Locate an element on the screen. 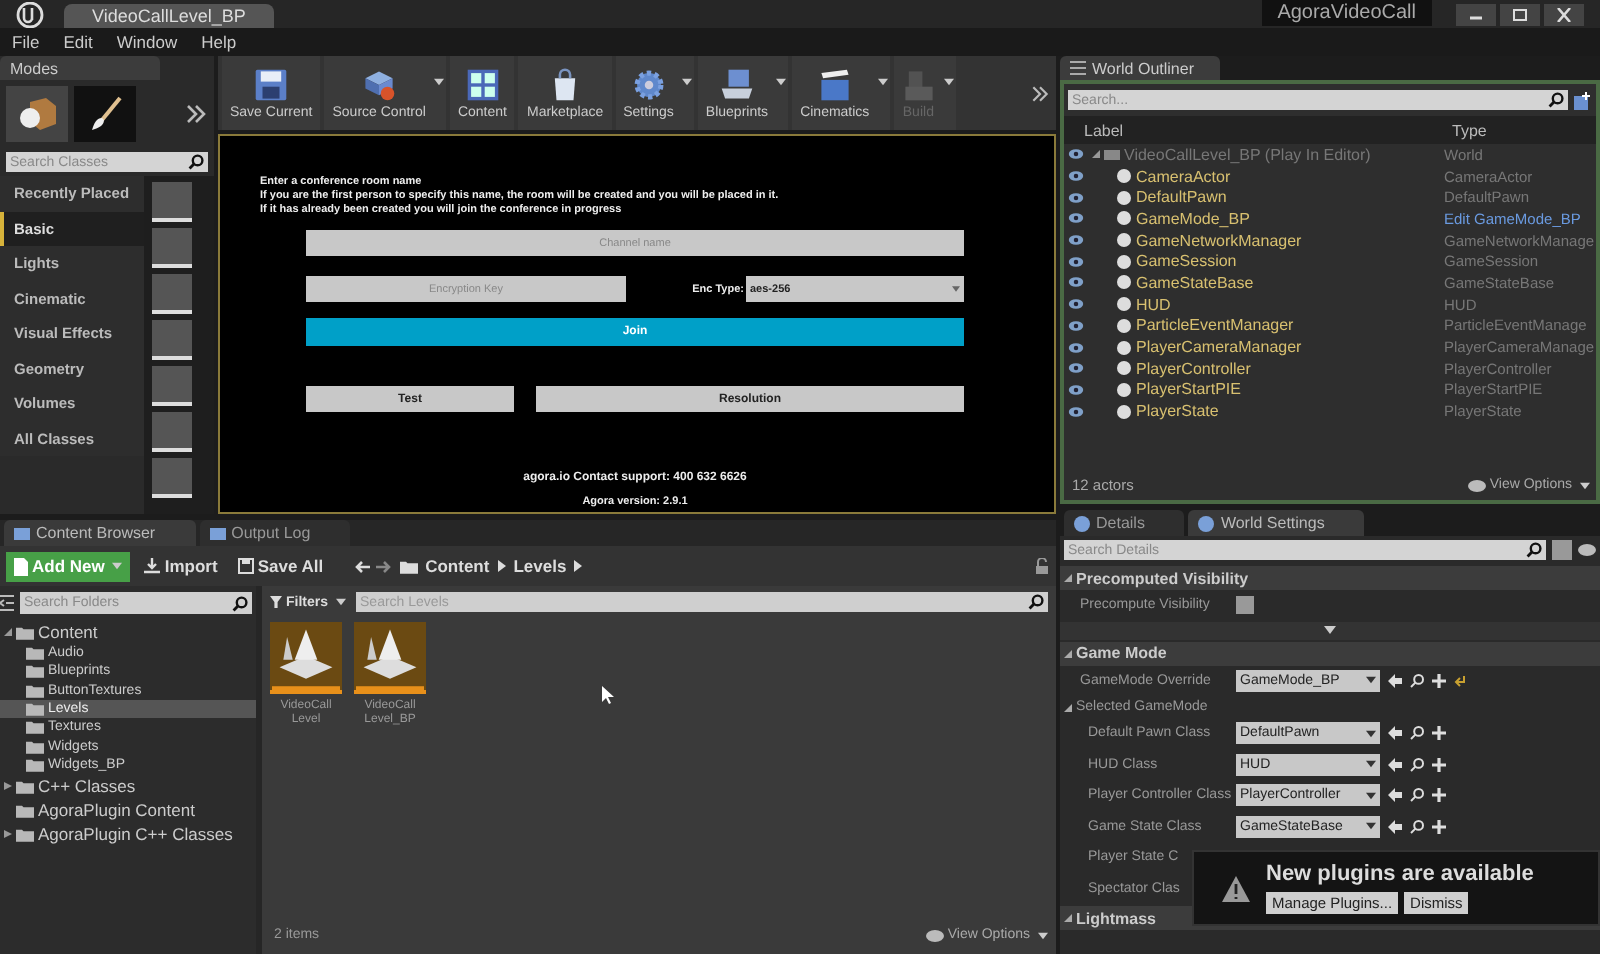 The image size is (1600, 954). paint-mode-button is located at coordinates (105, 114).